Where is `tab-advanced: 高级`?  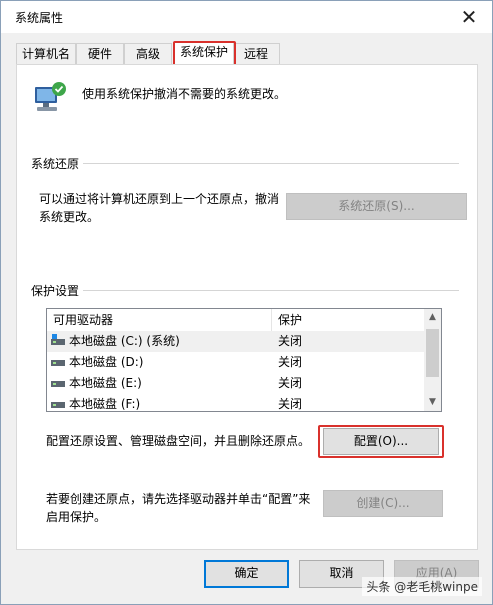
tab-advanced: 高级 is located at coordinates (148, 54).